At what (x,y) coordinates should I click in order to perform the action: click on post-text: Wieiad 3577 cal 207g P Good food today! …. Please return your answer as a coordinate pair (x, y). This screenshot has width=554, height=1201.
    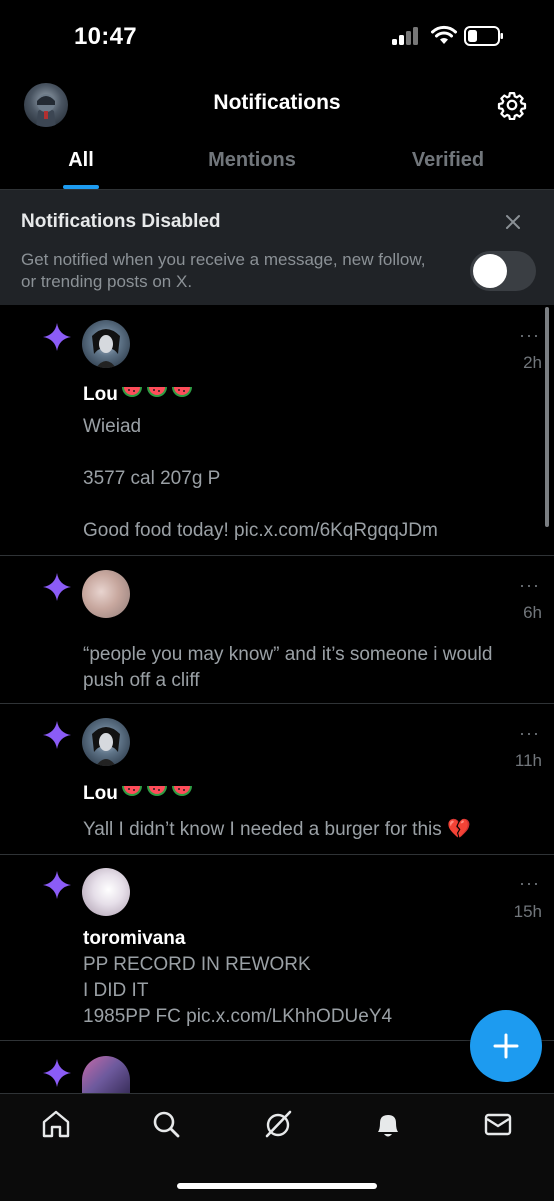
    Looking at the image, I should click on (303, 479).